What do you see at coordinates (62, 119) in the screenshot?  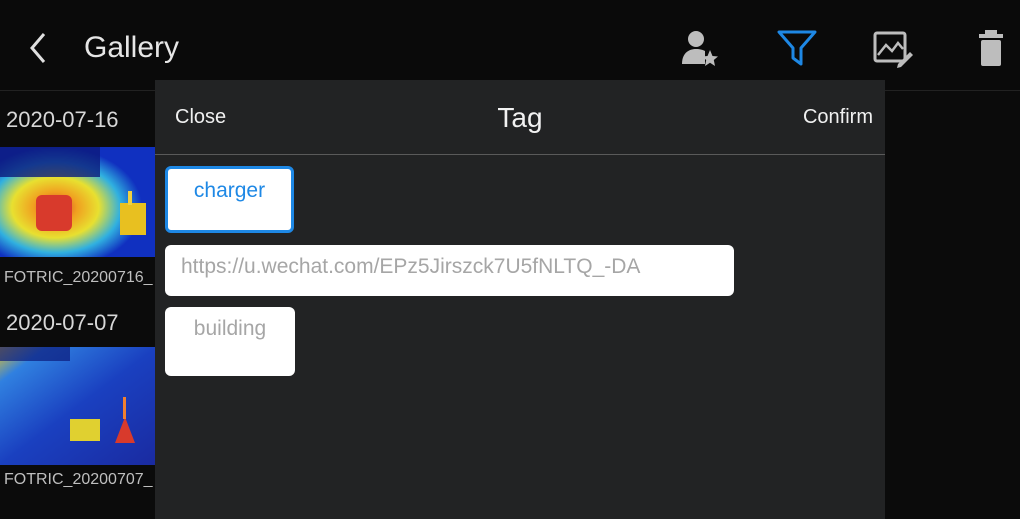 I see `date-header: 2020-07-16` at bounding box center [62, 119].